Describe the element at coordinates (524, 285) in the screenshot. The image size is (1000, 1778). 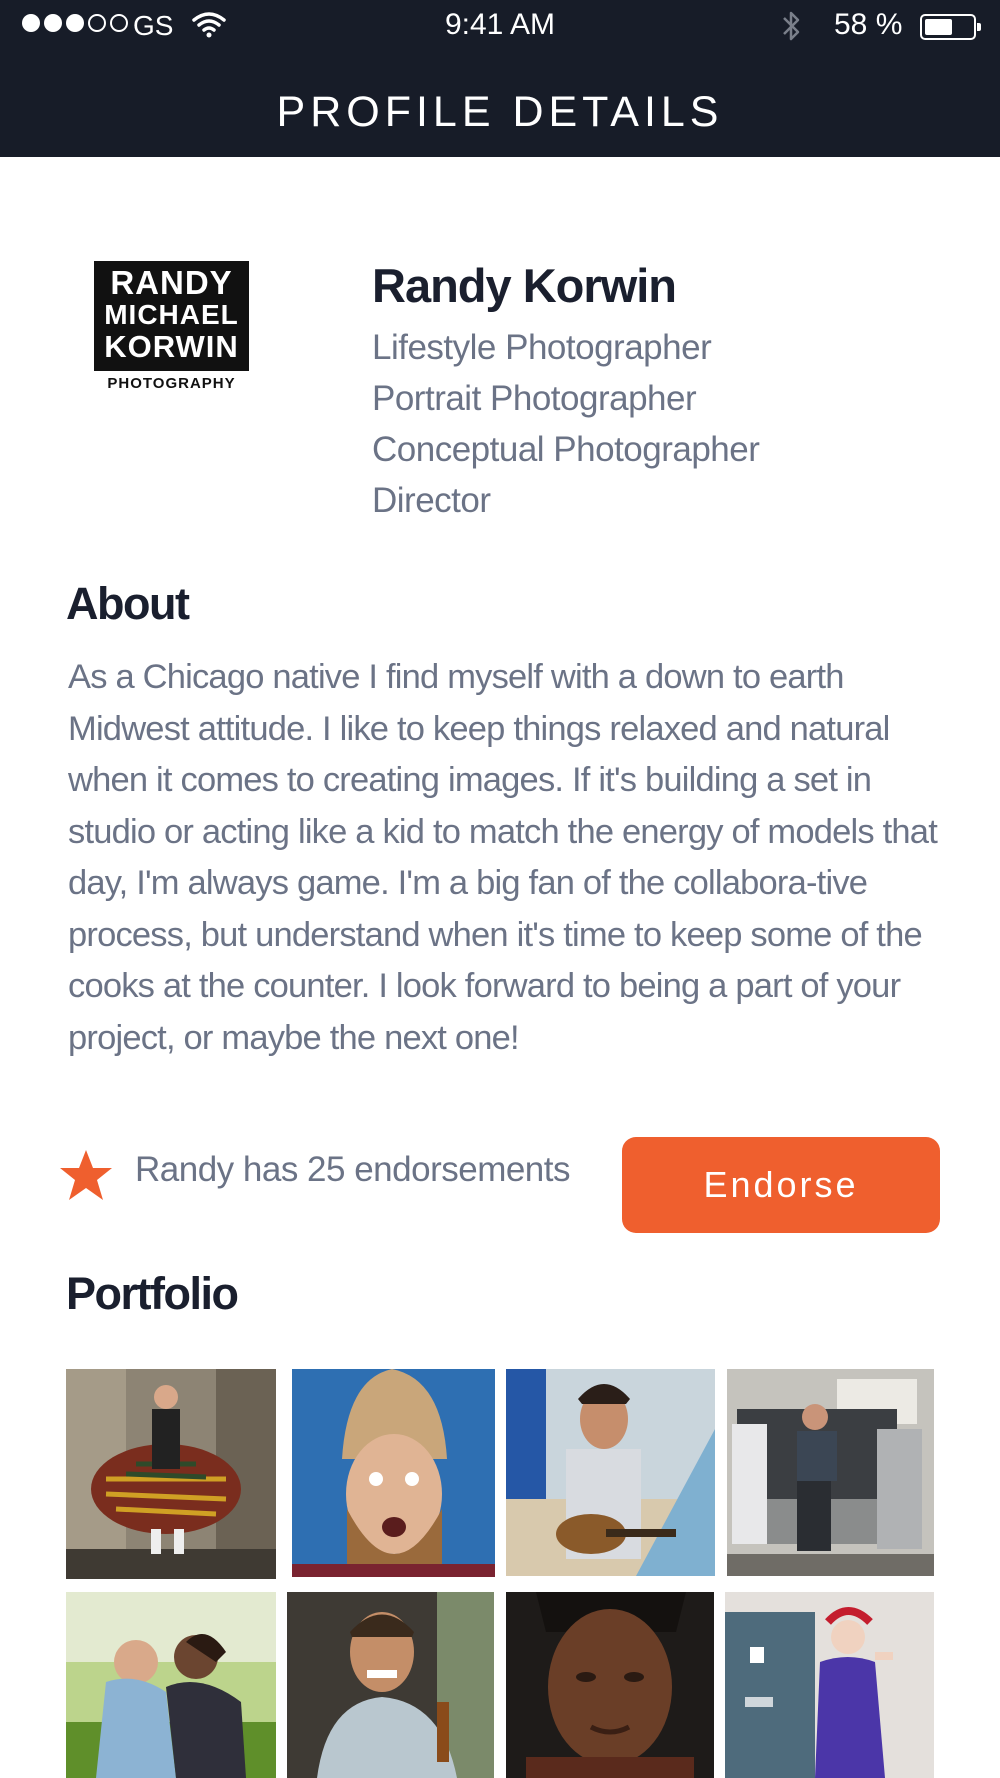
I see `profile-name: Randy Korwin` at that location.